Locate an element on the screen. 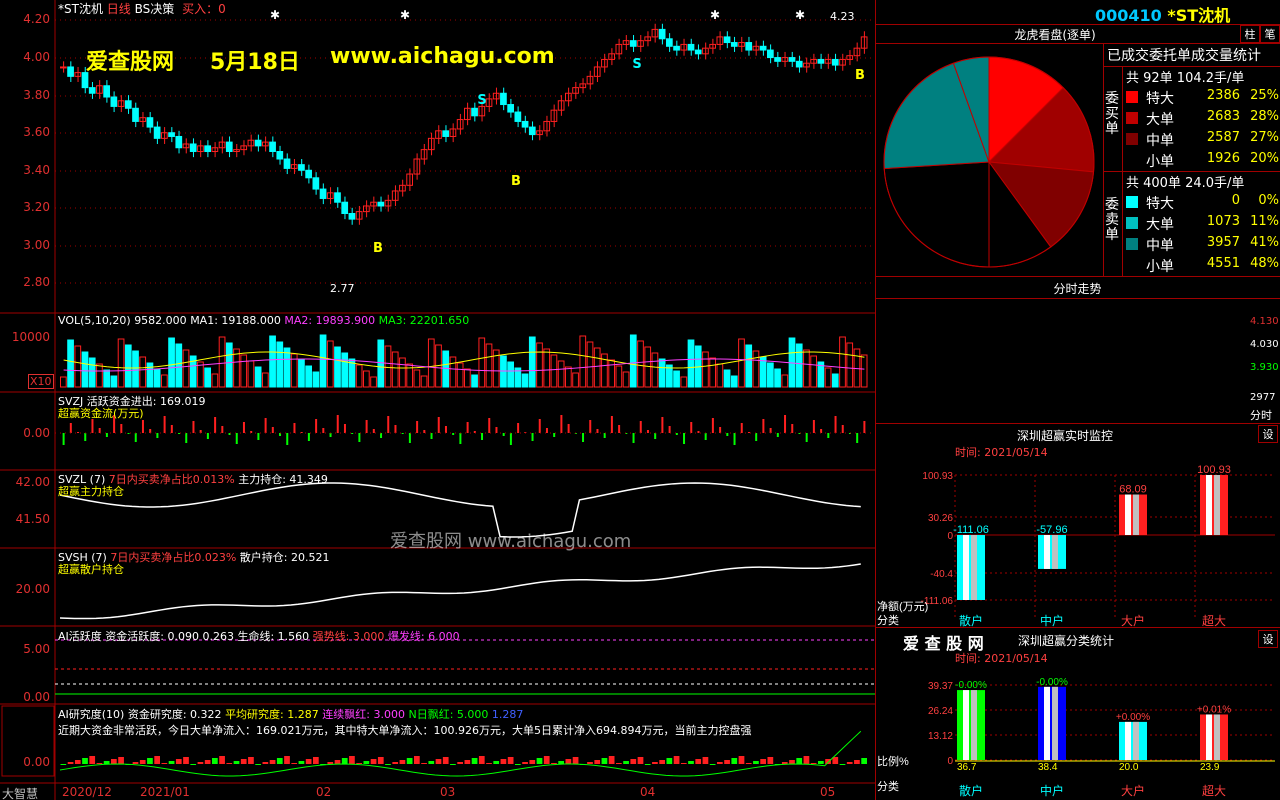 The height and width of the screenshot is (800, 1280). vol-unit: X10 is located at coordinates (41, 381).